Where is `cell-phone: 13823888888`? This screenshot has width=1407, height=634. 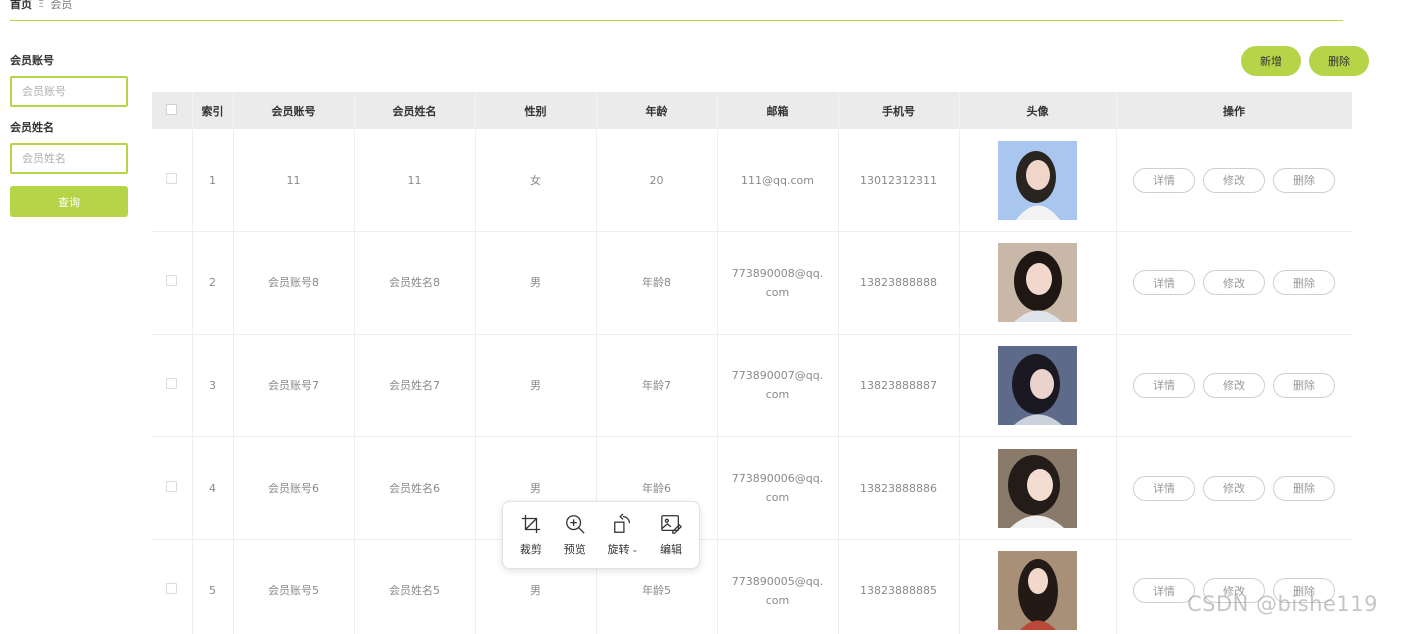
cell-phone: 13823888888 is located at coordinates (899, 283).